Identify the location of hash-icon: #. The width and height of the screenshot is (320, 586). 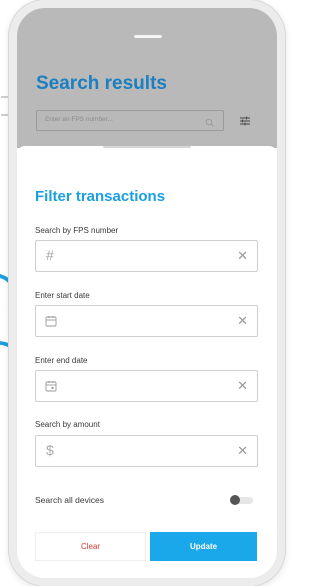
(50, 255).